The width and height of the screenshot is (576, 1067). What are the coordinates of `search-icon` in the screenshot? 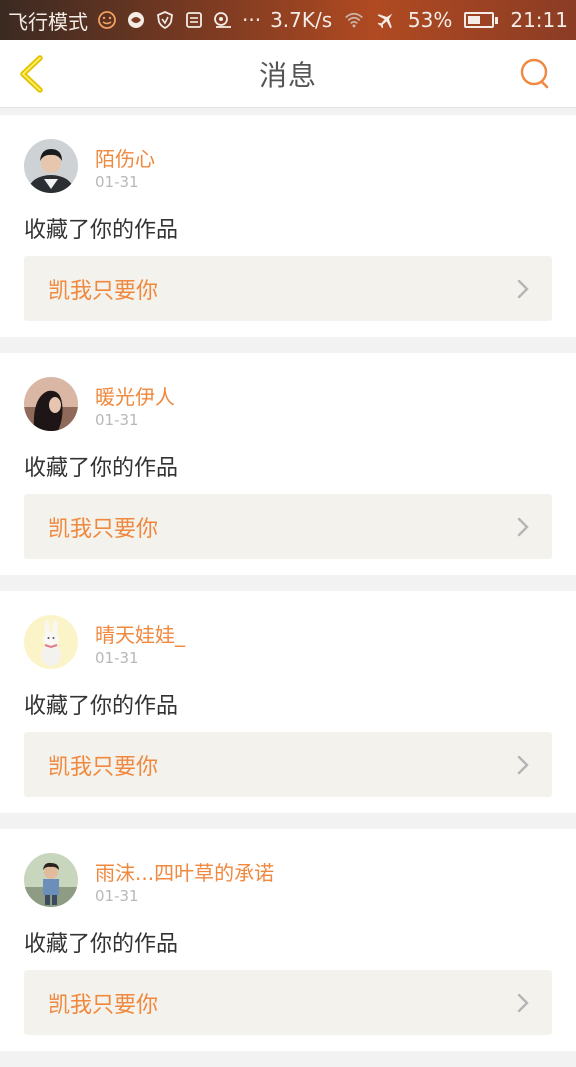 It's located at (534, 73).